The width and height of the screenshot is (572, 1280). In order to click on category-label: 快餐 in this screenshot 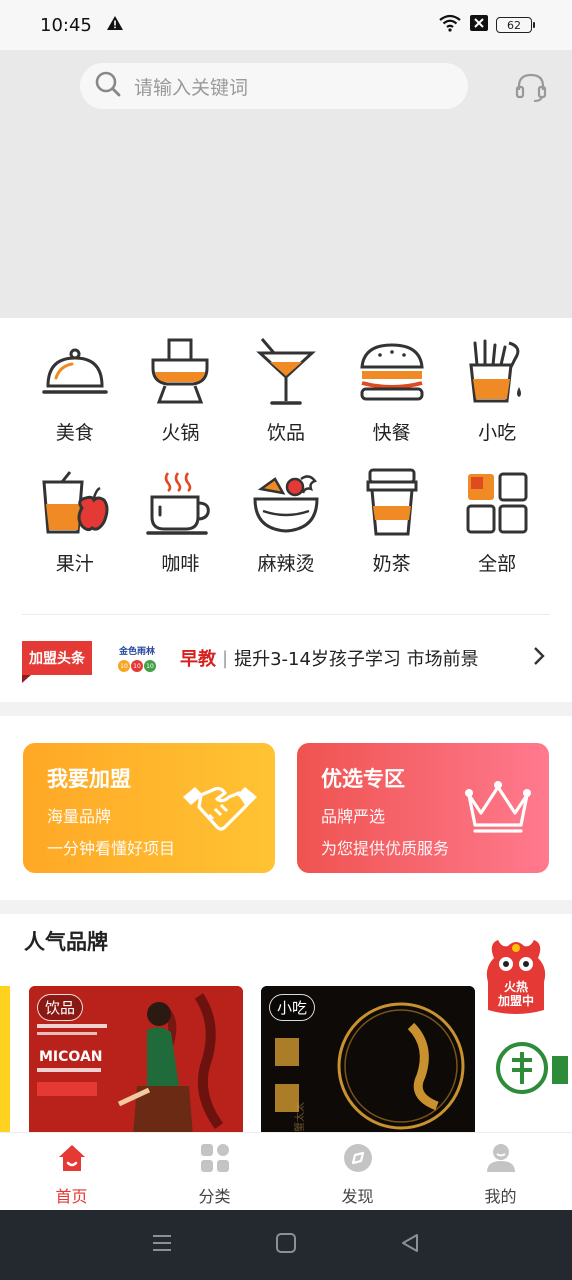, I will do `click(391, 433)`.